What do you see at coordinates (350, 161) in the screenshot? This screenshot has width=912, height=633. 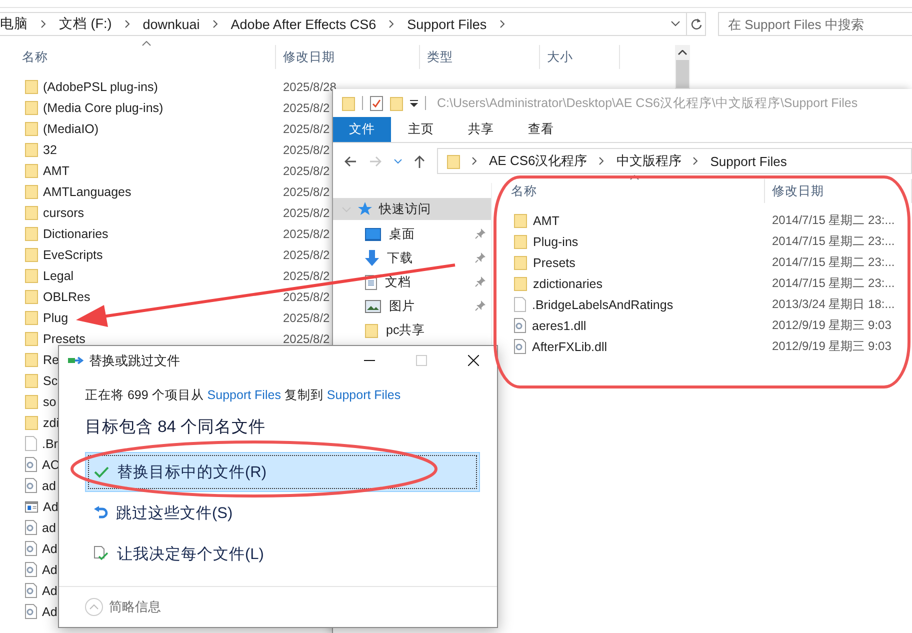 I see `back-arrow-icon` at bounding box center [350, 161].